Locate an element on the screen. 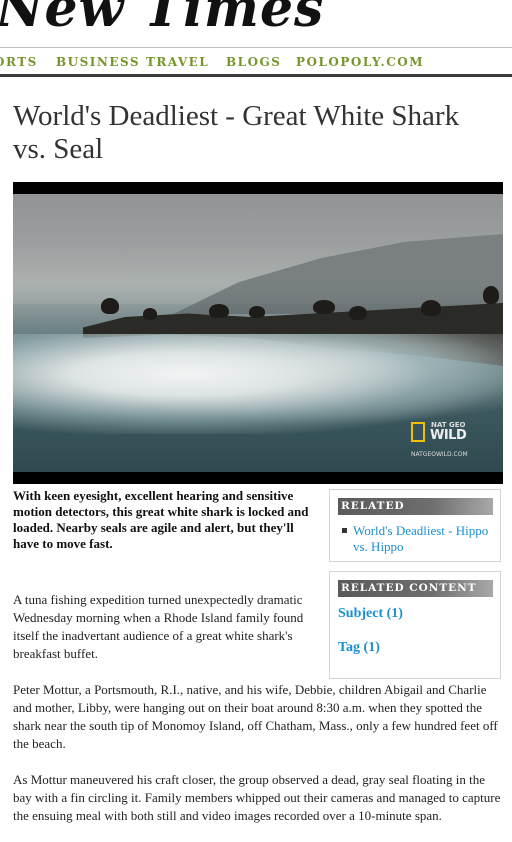 This screenshot has height=842, width=512. nav-item-polopoly: POLOPOLY.COM is located at coordinates (360, 62).